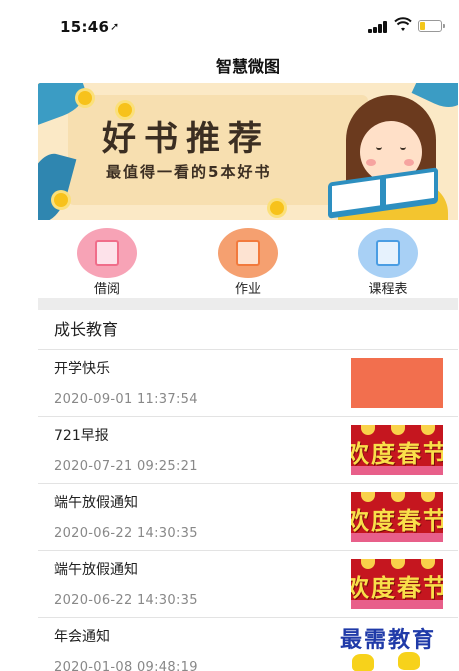  I want to click on location-arrow-icon: ➚, so click(115, 26).